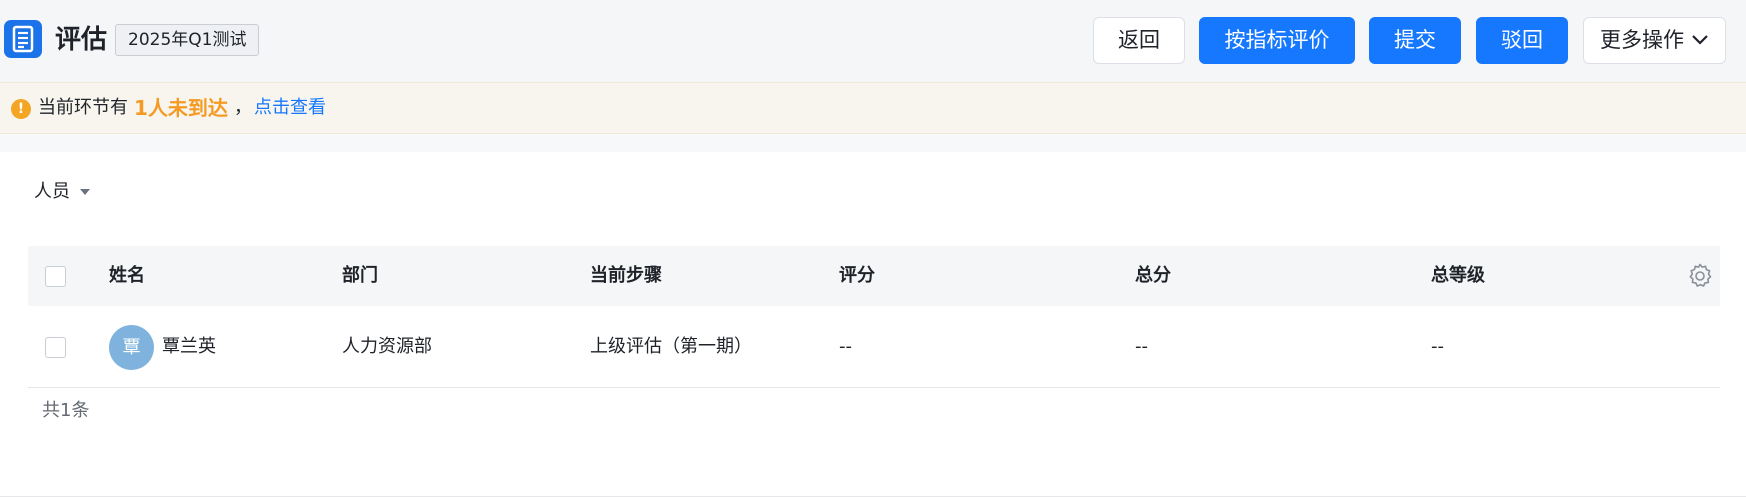 The image size is (1746, 498). I want to click on total-cell: --, so click(1141, 346).